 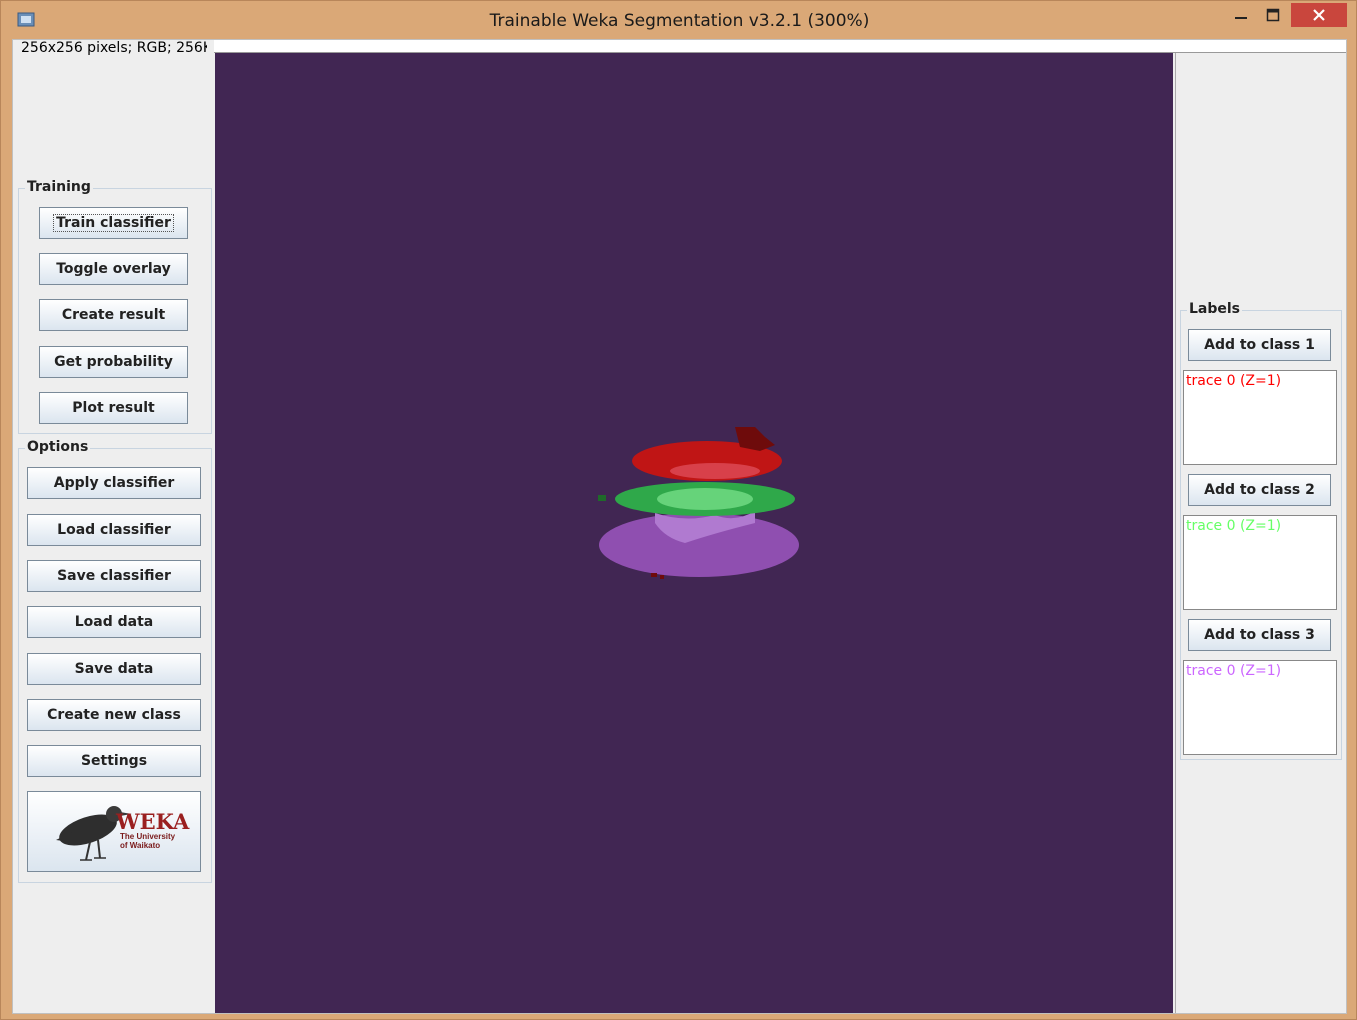 I want to click on get-probability-button: Get probability, so click(x=113, y=362).